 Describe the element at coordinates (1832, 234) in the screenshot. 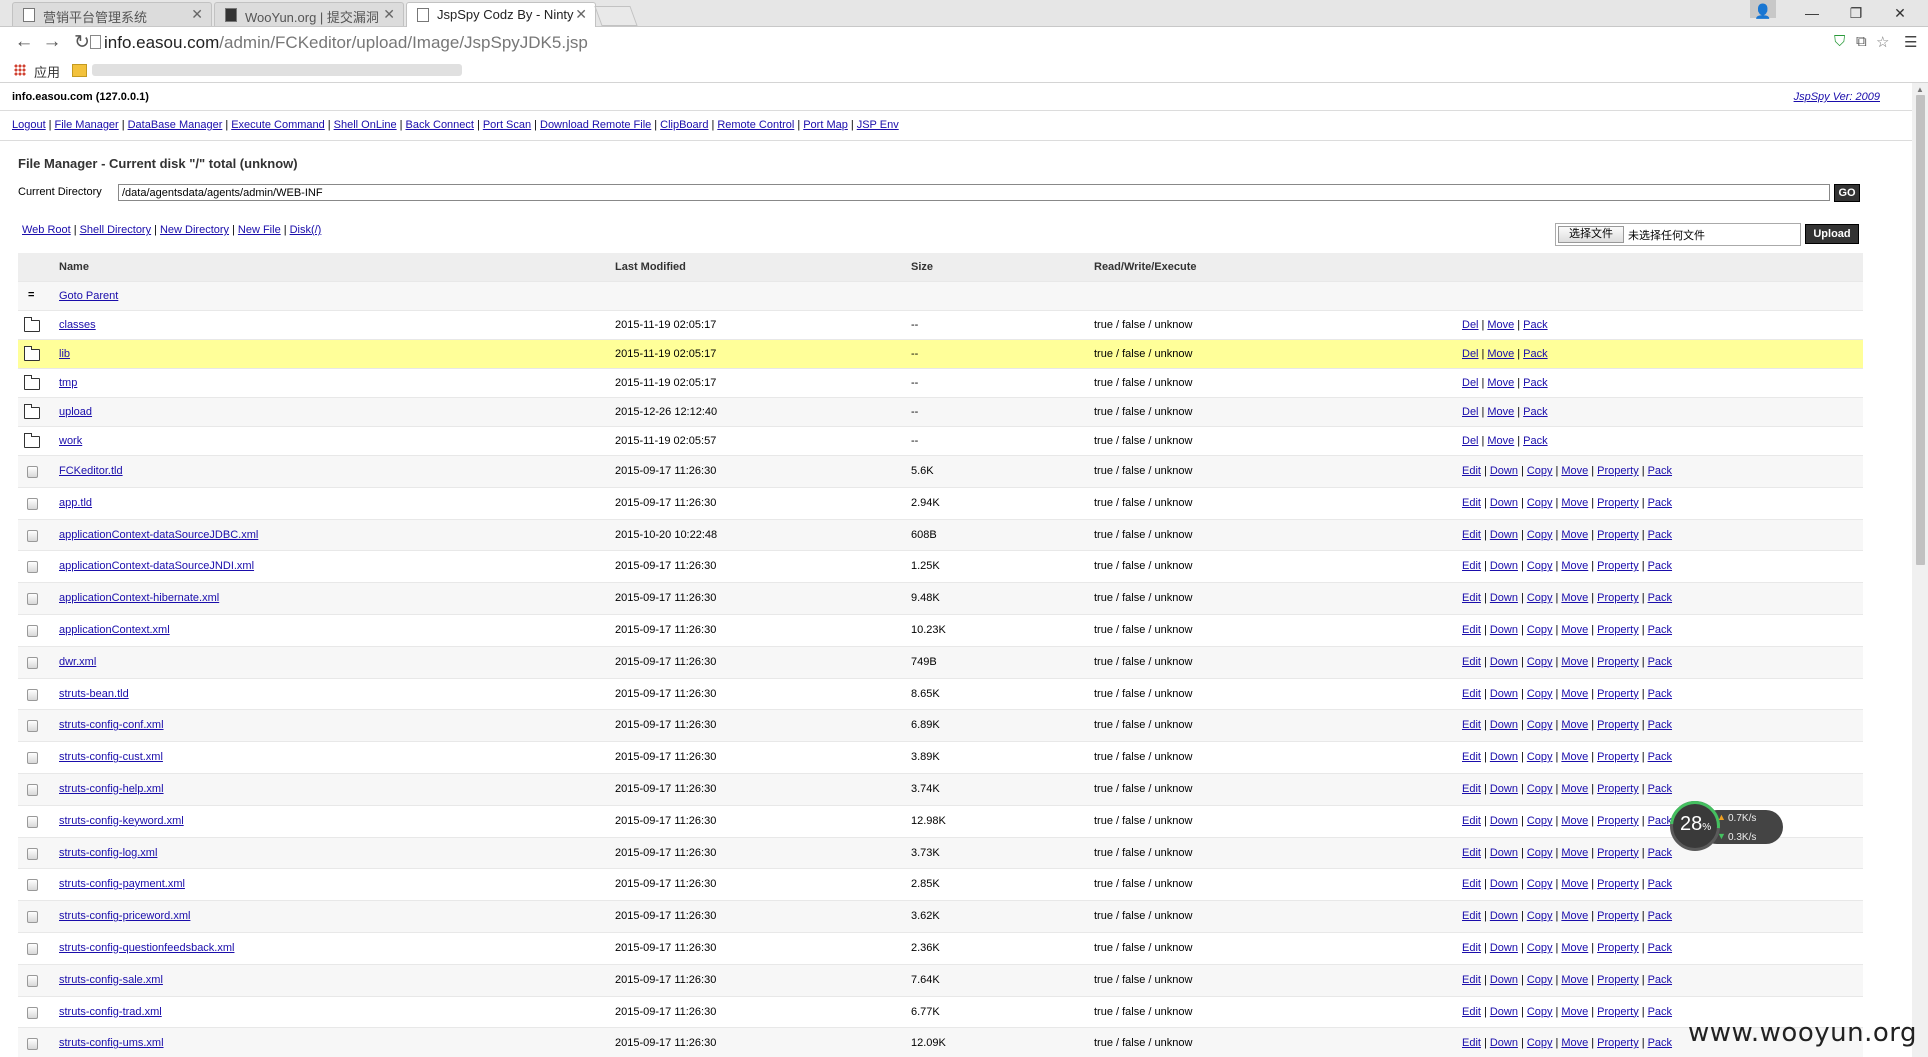

I see `upload-button: Upload` at that location.